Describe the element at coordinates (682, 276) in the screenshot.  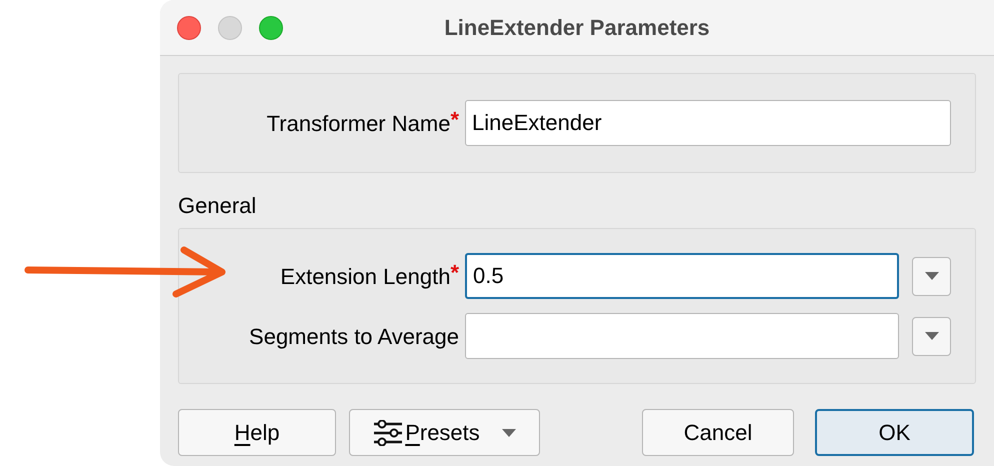
I see `input-field: 0.5` at that location.